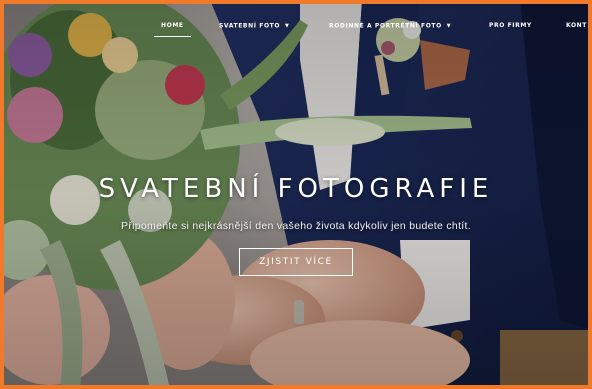 The height and width of the screenshot is (389, 592). I want to click on nav-item-kontakt: KONT, so click(576, 26).